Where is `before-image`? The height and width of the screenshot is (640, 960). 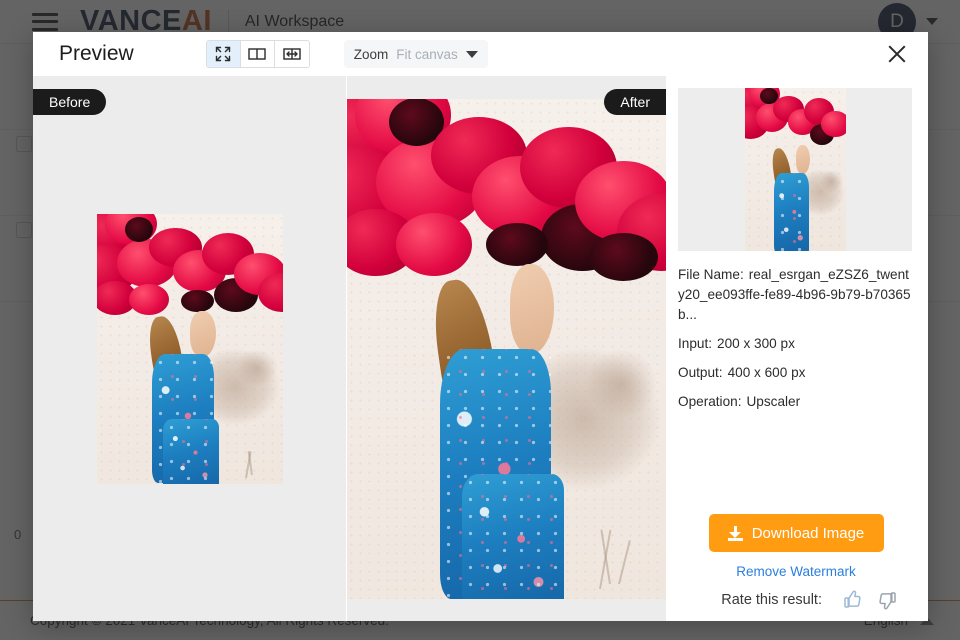 before-image is located at coordinates (189, 348).